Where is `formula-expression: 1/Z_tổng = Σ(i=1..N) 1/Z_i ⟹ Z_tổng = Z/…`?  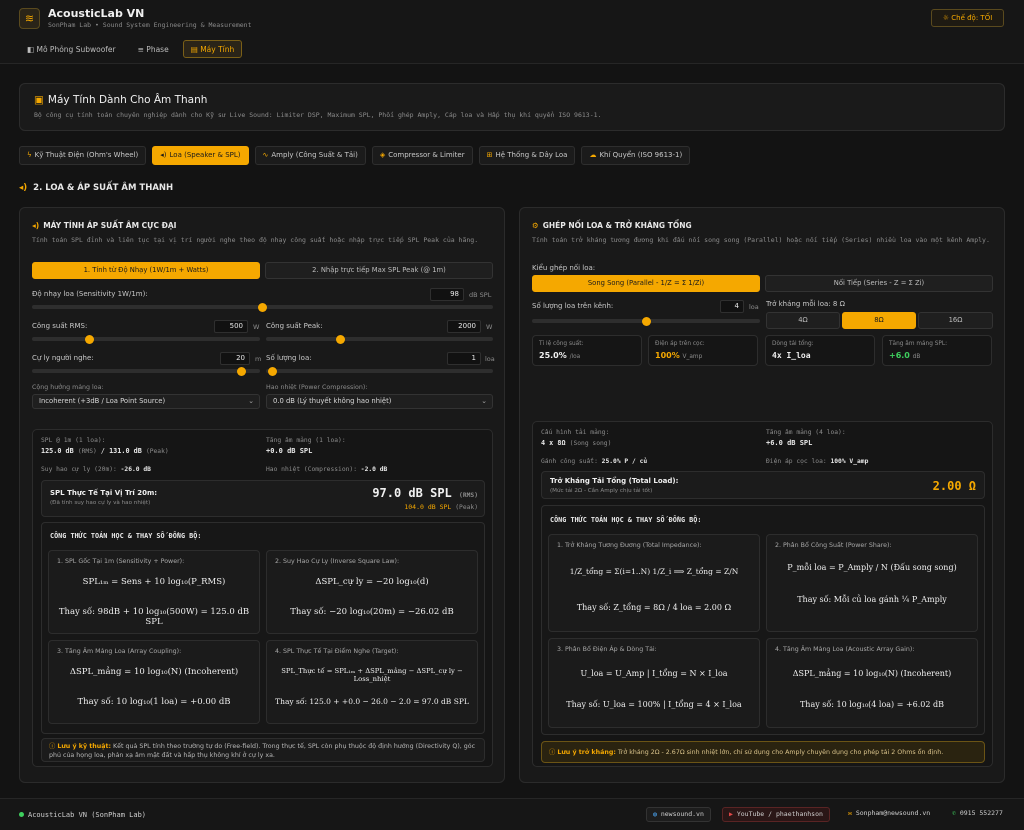
formula-expression: 1/Z_tổng = Σ(i=1..N) 1/Z_i ⟹ Z_tổng = Z/… is located at coordinates (654, 571).